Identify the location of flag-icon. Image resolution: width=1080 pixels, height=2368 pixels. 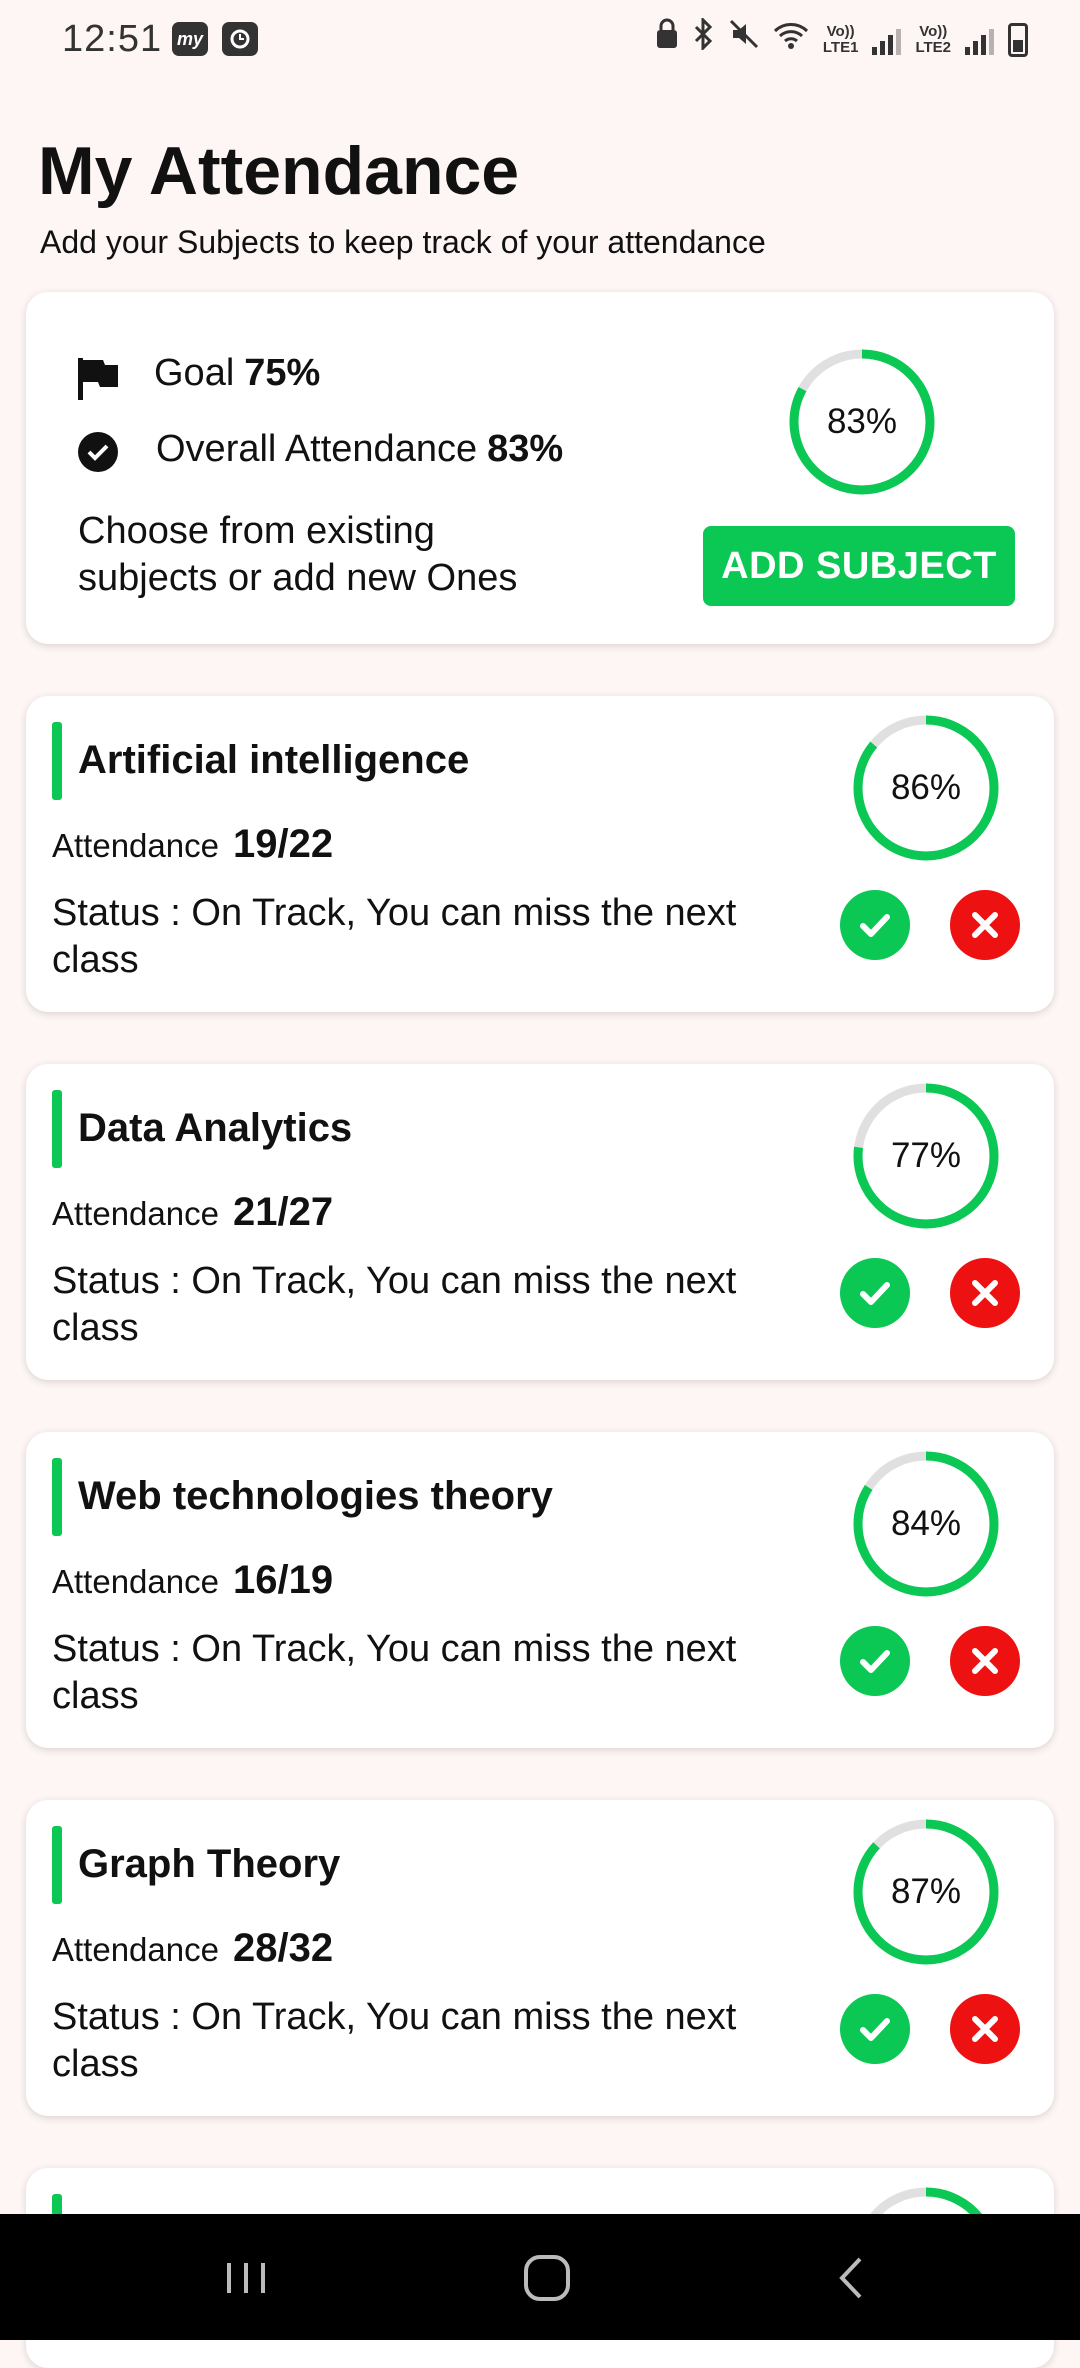
(98, 379).